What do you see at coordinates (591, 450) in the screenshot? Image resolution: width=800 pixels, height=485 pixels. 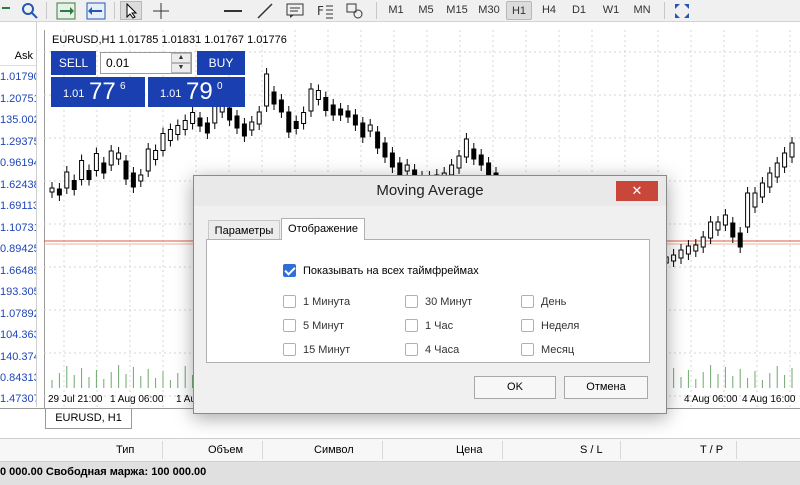 I see `column-header-sl: S / L` at bounding box center [591, 450].